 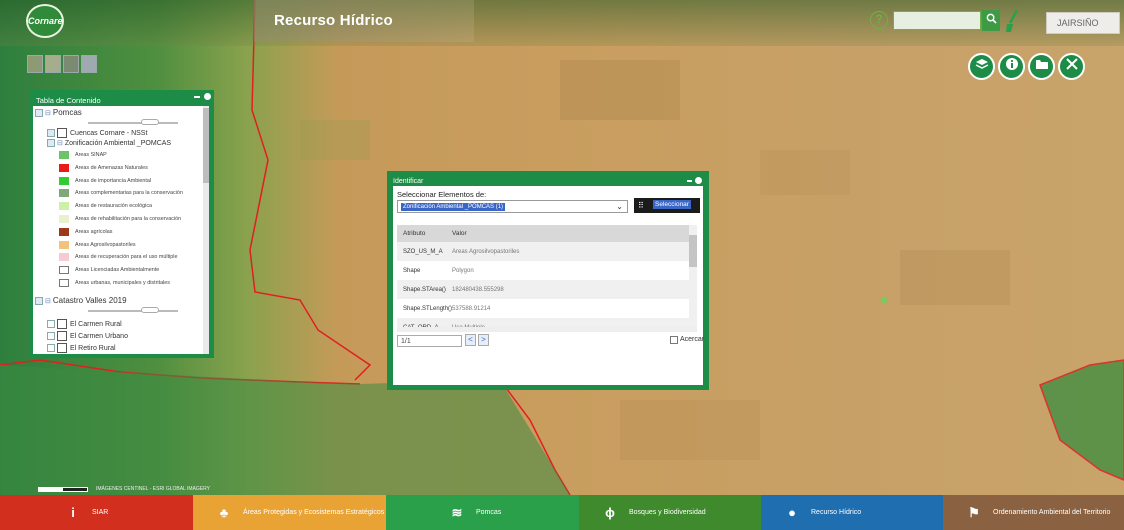 I want to click on legend-label: Areas de Amenazas Naturales, so click(x=111, y=167).